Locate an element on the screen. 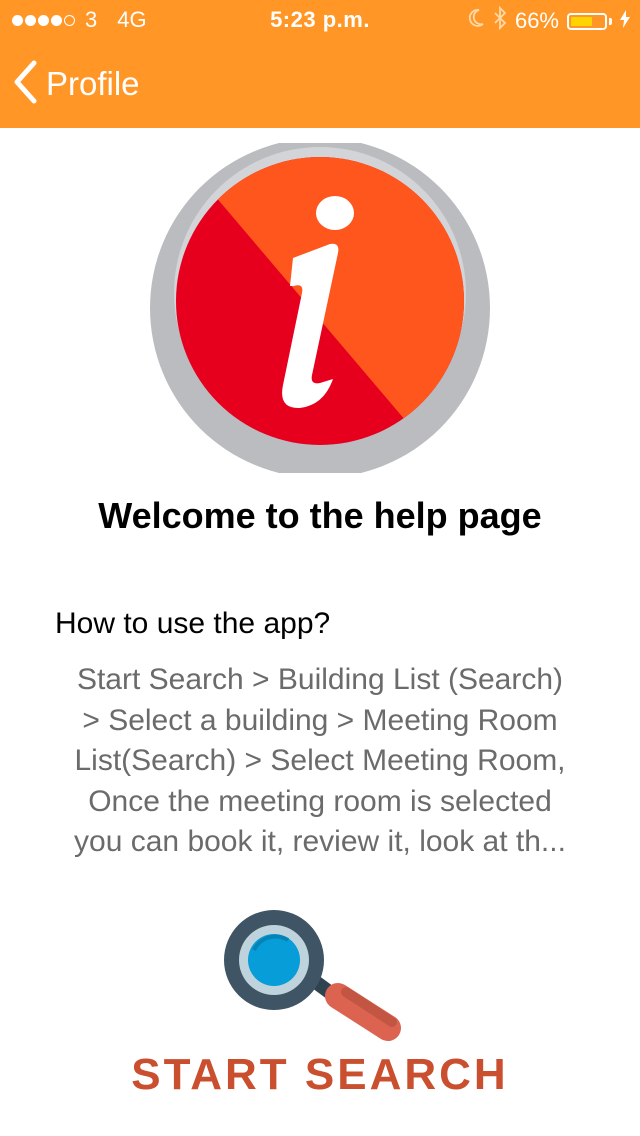 This screenshot has height=1136, width=640. battery-icon is located at coordinates (589, 21).